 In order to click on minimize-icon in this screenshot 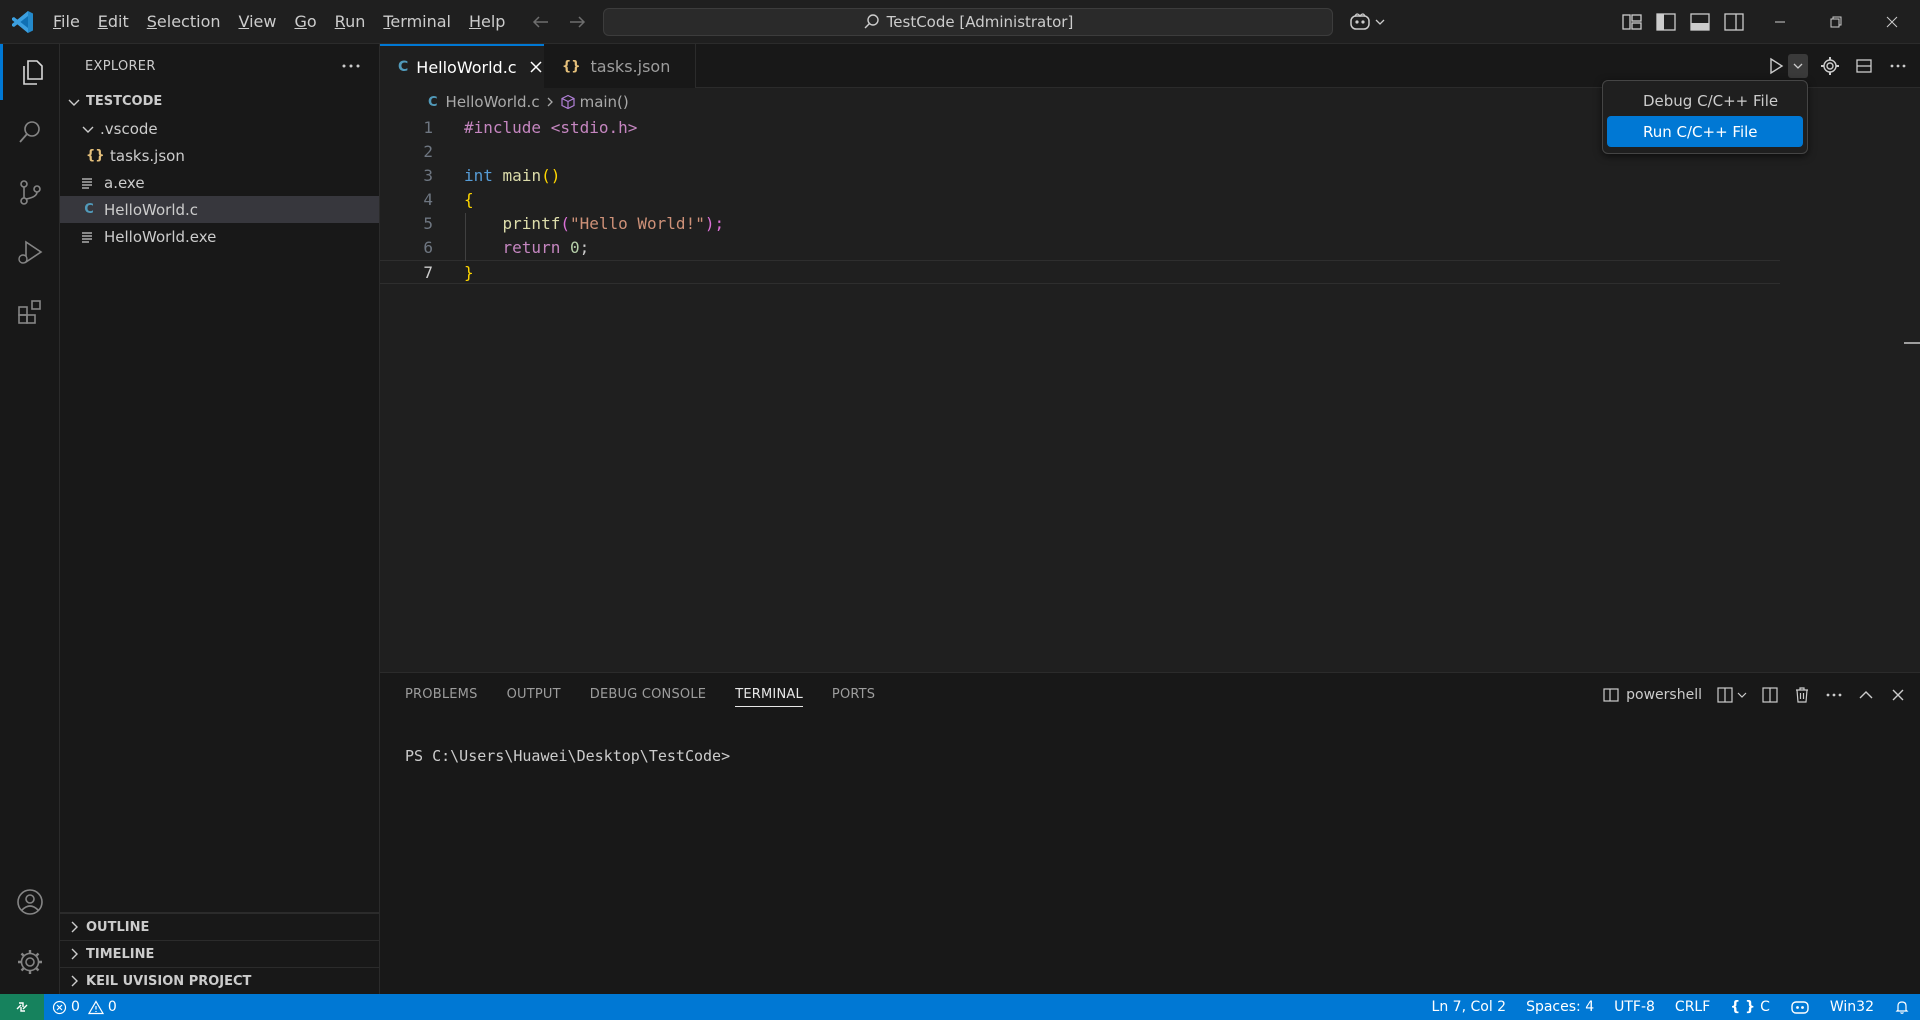, I will do `click(1780, 22)`.